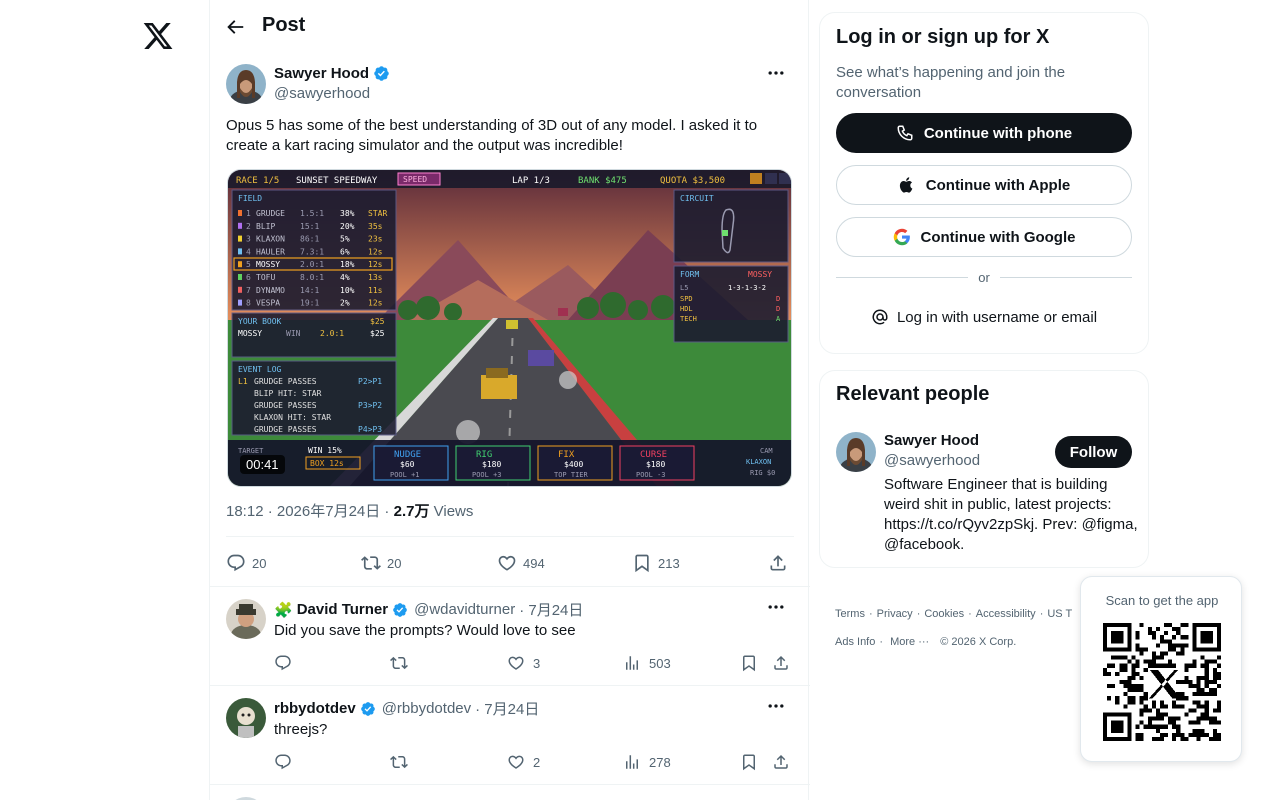 The image size is (1280, 800). I want to click on verified-badge-icon, so click(368, 709).